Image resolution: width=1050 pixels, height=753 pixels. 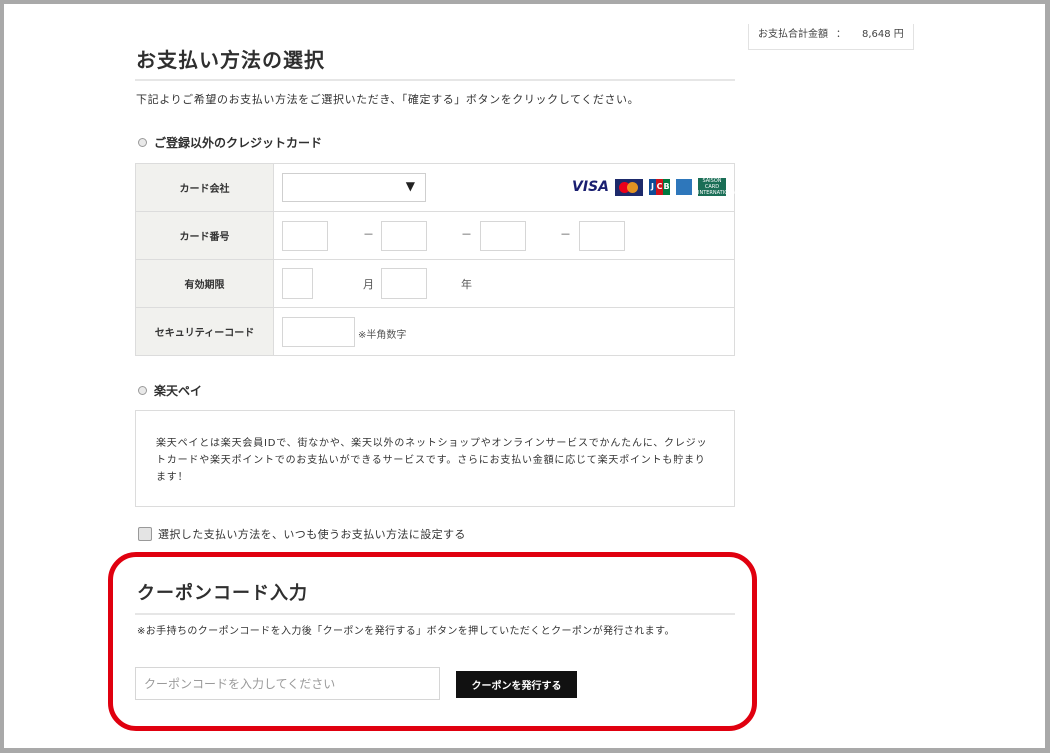 I want to click on set-default-payment: 選択した支払い方法を、いつも使うお支払い方法に設定する, so click(x=302, y=534).